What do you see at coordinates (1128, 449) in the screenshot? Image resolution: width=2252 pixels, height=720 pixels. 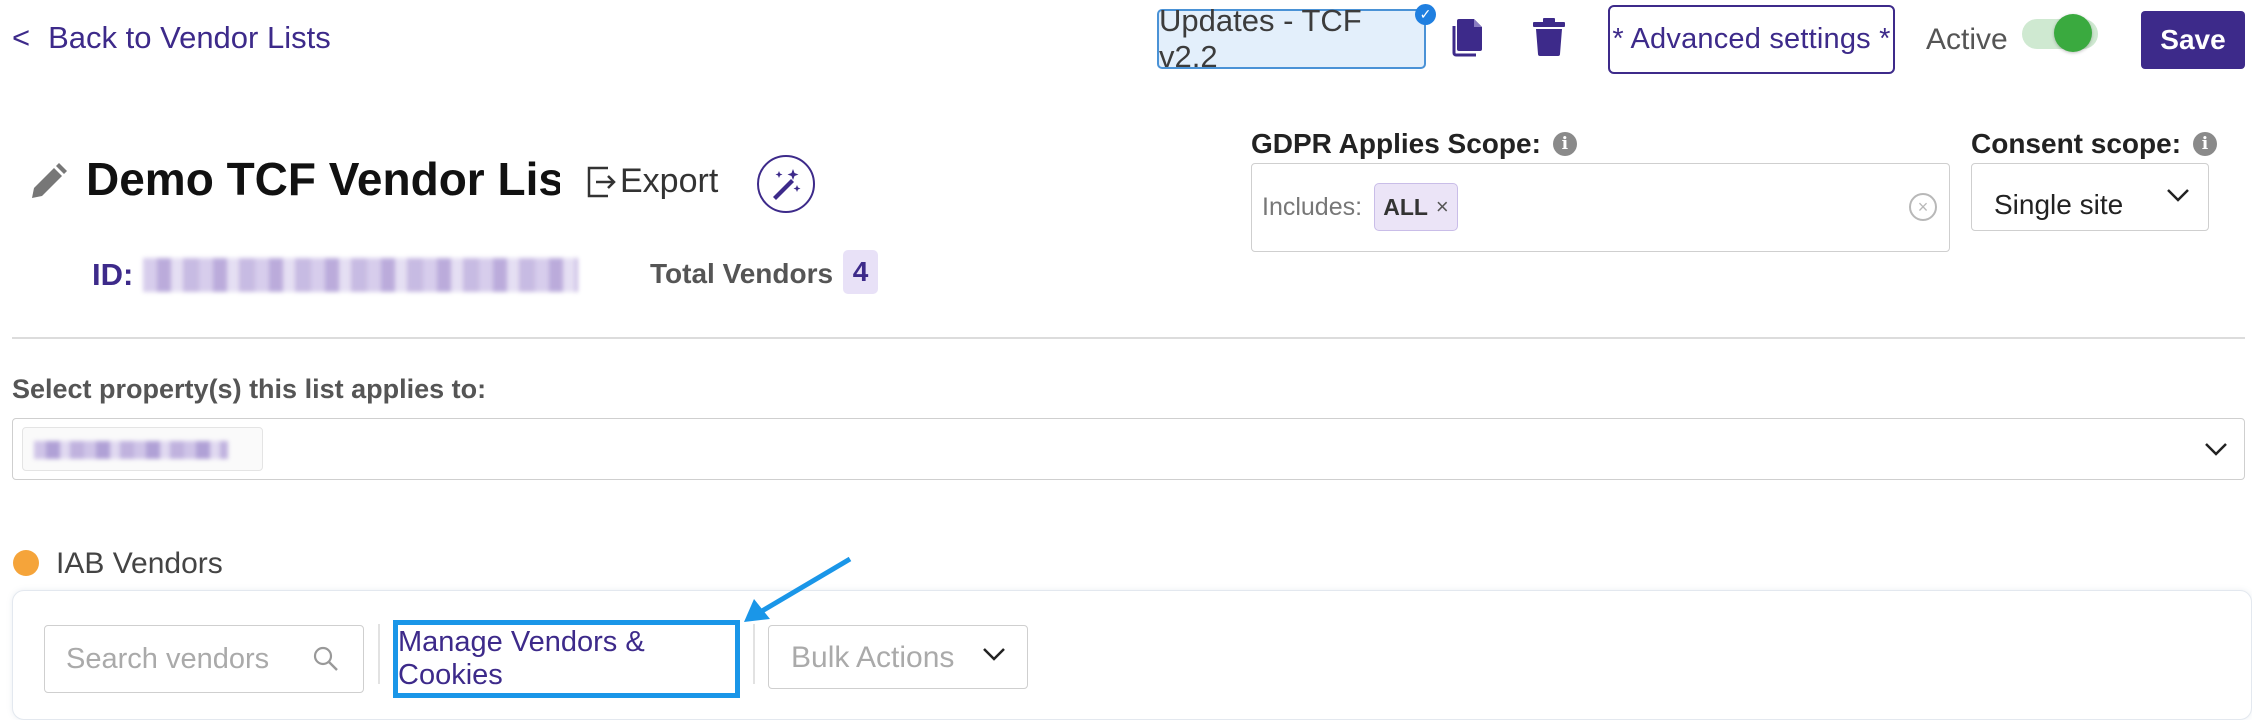 I see `property-select` at bounding box center [1128, 449].